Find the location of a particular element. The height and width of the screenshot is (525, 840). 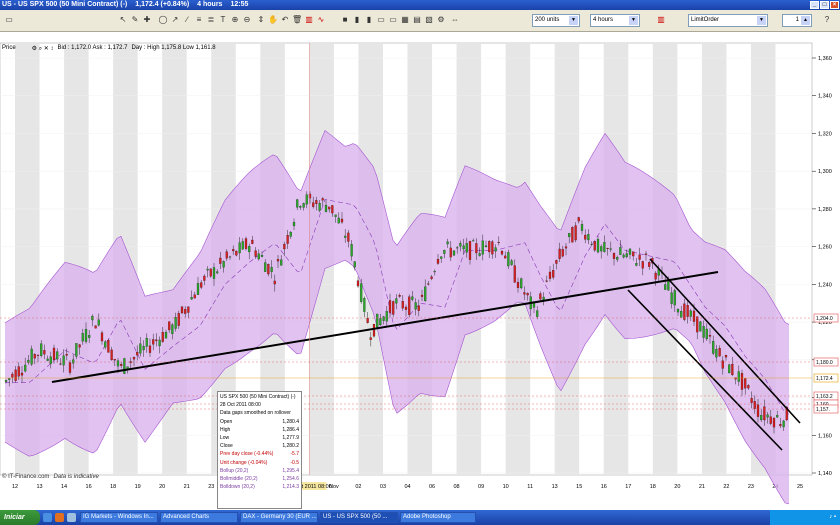

line-icon: ▭ is located at coordinates (381, 19).